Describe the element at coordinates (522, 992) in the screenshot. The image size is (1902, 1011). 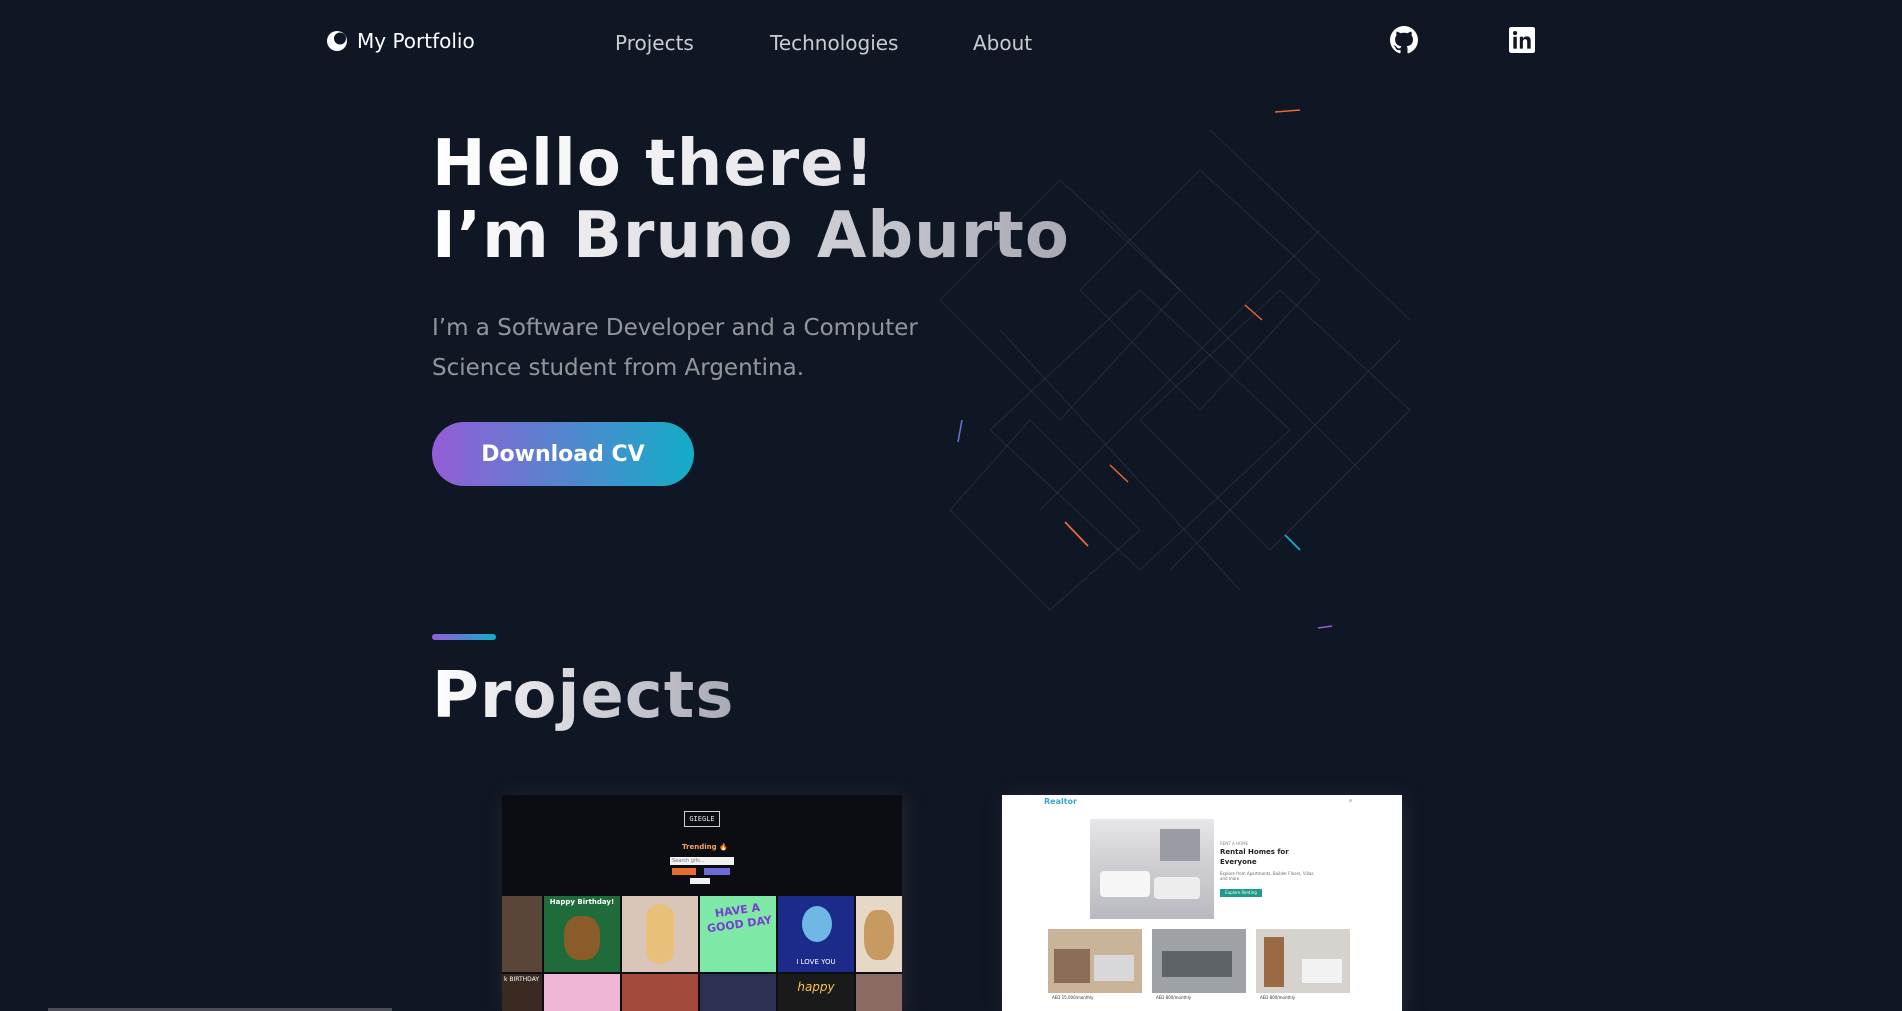
I see `gif-tile: k BIRTHDAY` at that location.